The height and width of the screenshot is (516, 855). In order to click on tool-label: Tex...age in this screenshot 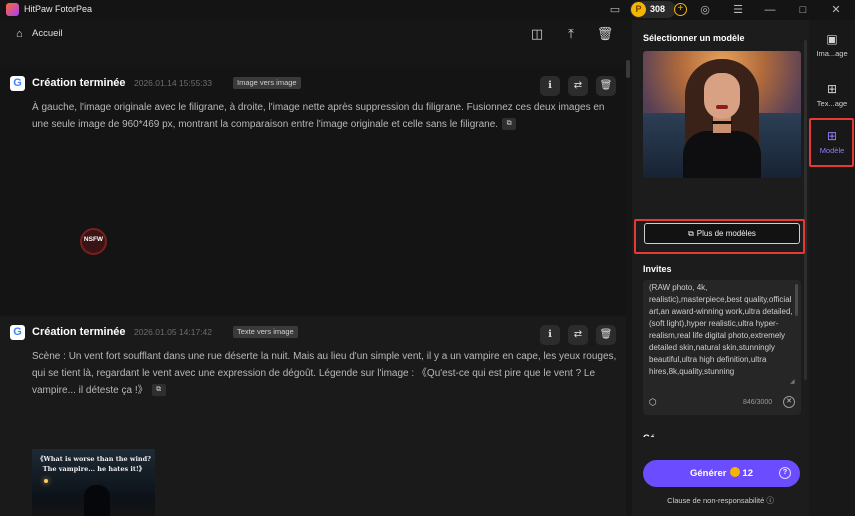, I will do `click(832, 103)`.